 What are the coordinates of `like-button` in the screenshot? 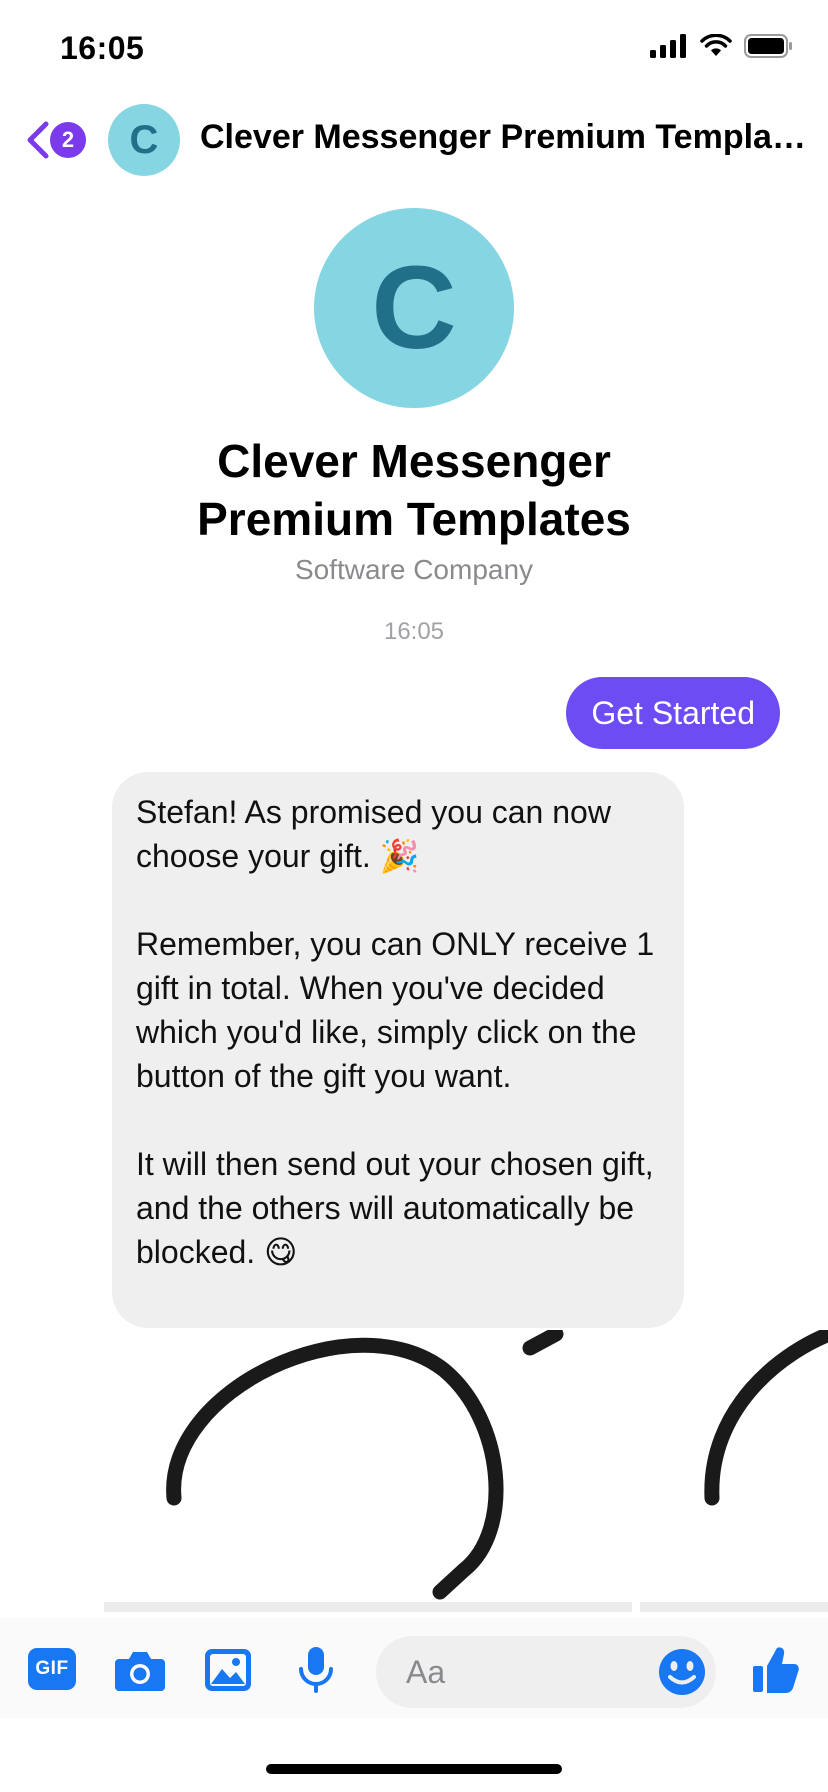 It's located at (776, 1670).